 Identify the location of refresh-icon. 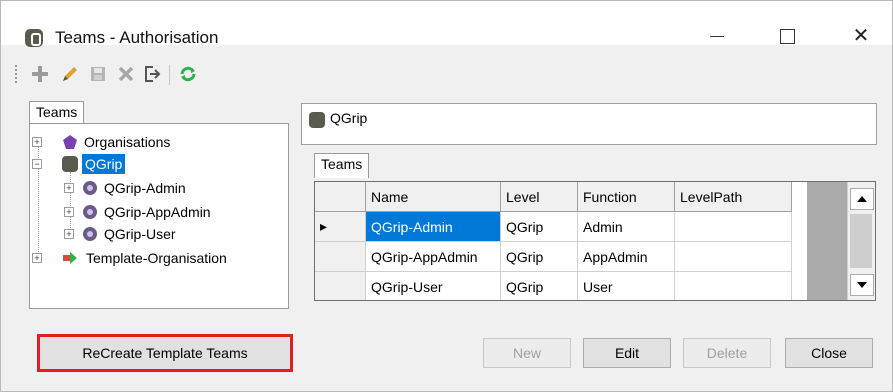
(188, 74).